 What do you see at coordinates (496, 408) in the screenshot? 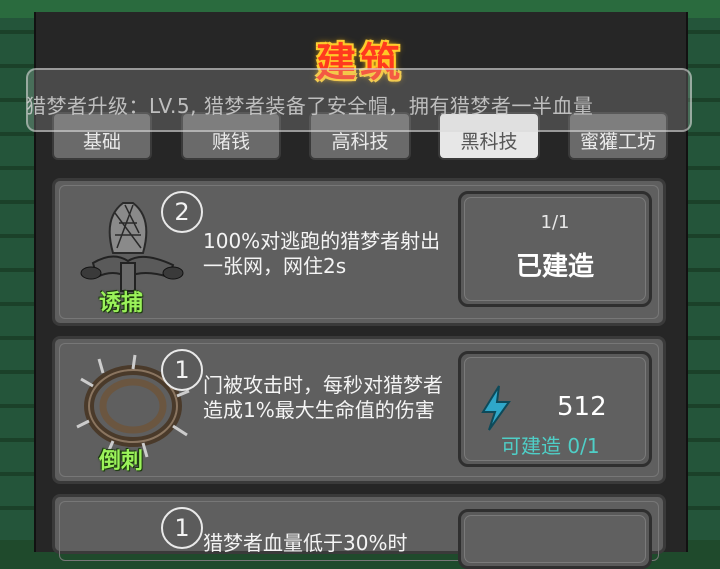
I see `energy-bolt-icon` at bounding box center [496, 408].